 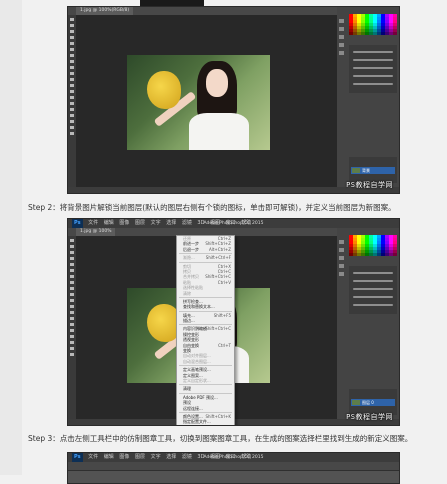 What do you see at coordinates (187, 266) in the screenshot?
I see `menu-item-label: 剪切` at bounding box center [187, 266].